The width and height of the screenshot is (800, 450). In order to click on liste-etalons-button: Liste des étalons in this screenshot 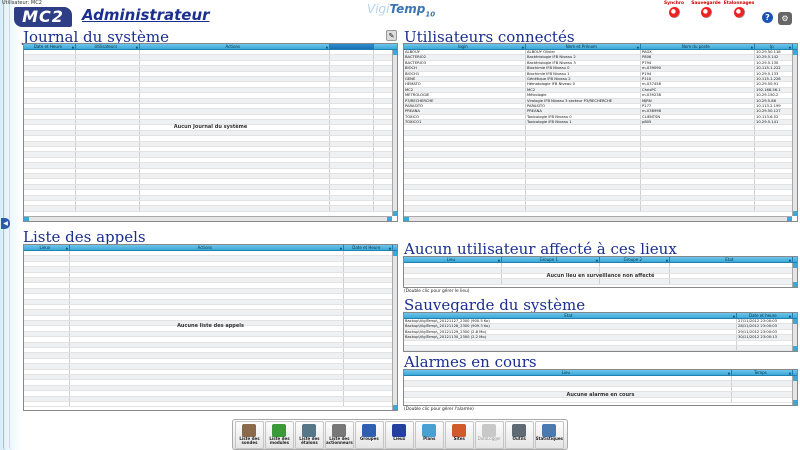, I will do `click(309, 435)`.